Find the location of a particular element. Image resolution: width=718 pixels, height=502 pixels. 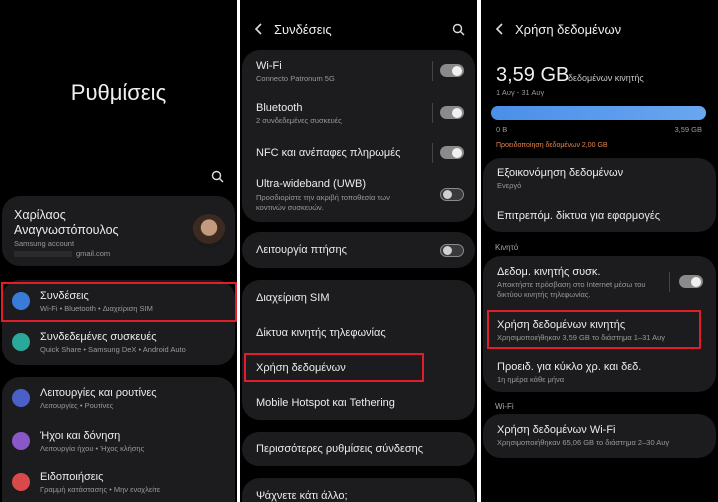

mobile-data-sub-line1: Αποκτήστε πρόσβαση στο Internet μέσω του is located at coordinates (571, 284).